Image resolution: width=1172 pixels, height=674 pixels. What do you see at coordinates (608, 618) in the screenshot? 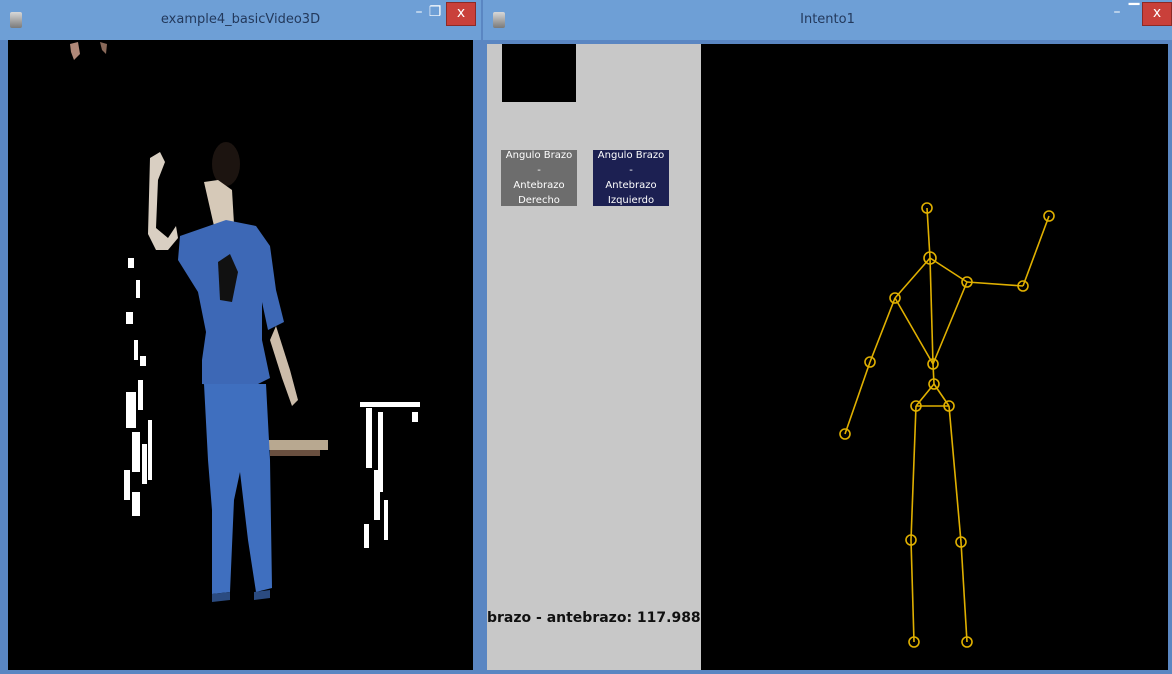
I see `angle-readout: brazo - antebrazo: 117.988014` at bounding box center [608, 618].